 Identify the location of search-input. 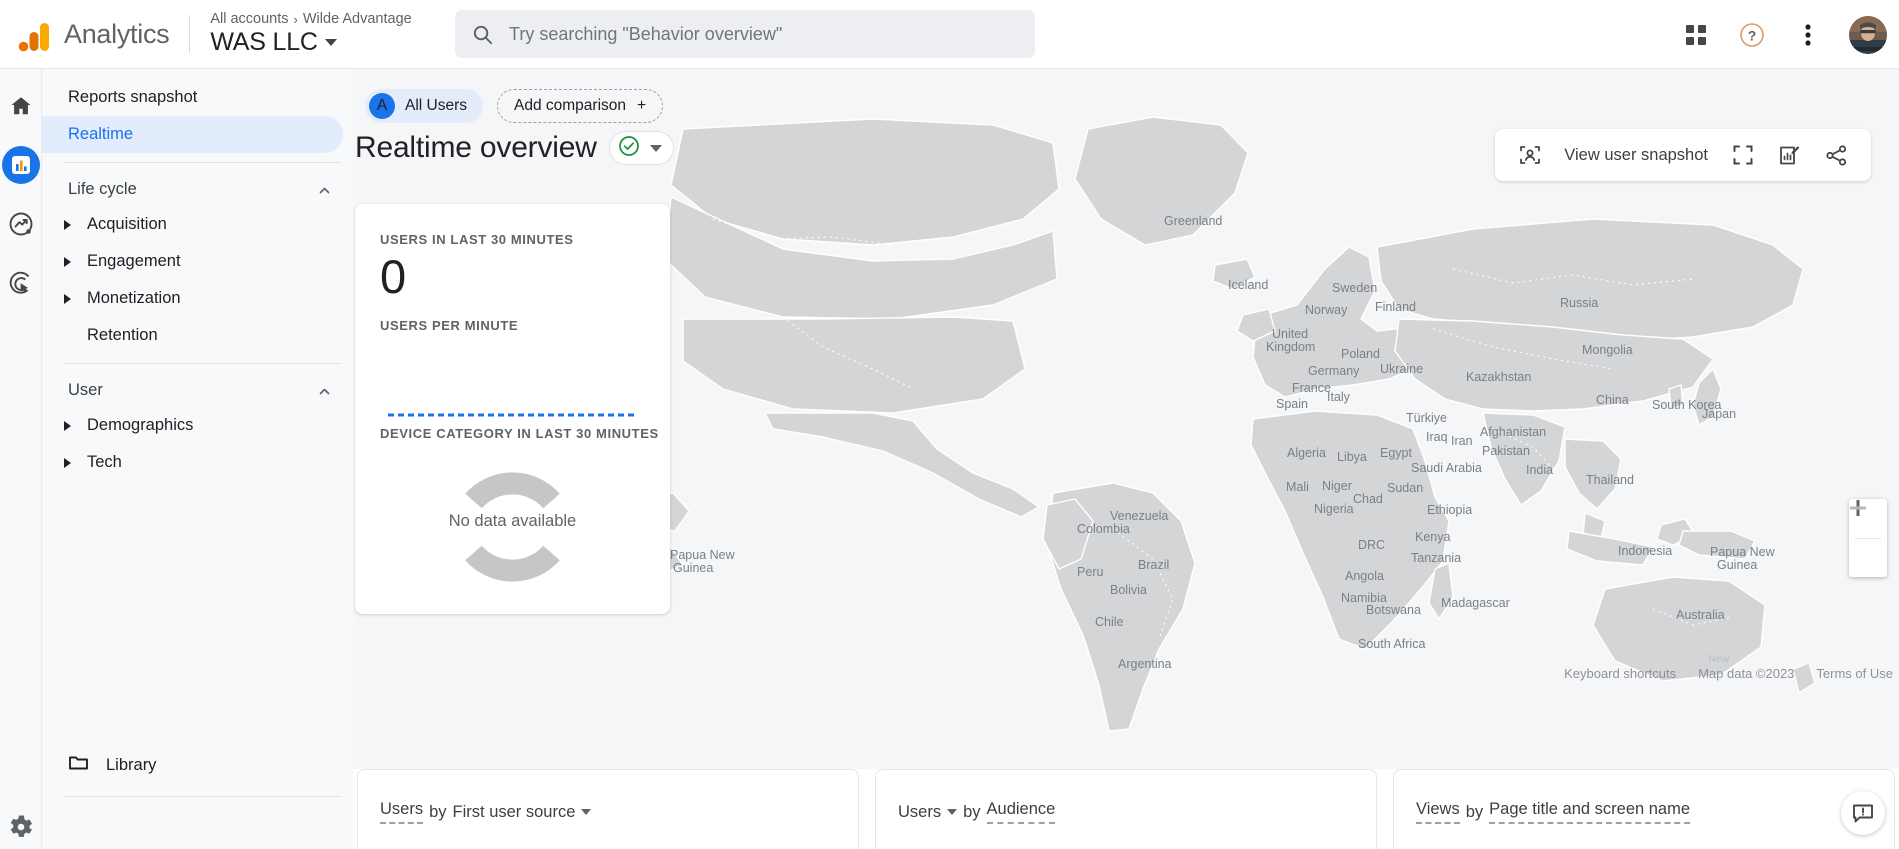
(765, 34).